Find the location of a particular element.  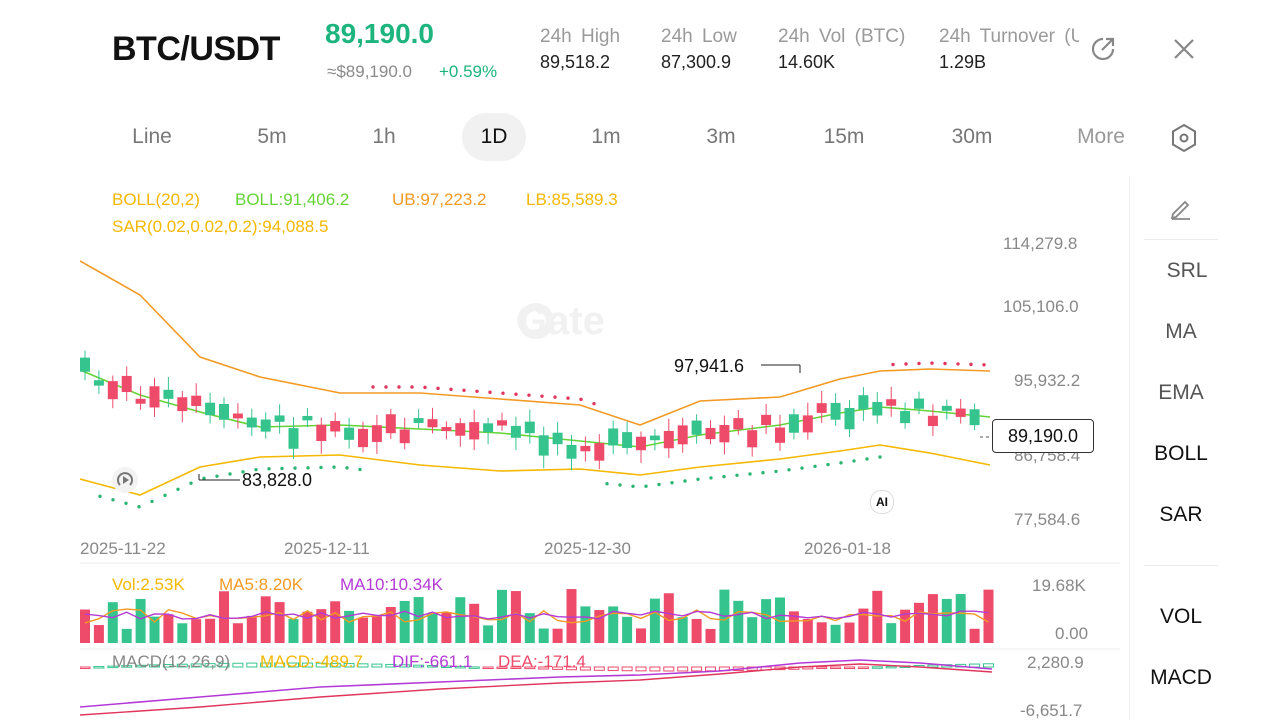

macd-axis-label: 2,280.9 is located at coordinates (1055, 662).